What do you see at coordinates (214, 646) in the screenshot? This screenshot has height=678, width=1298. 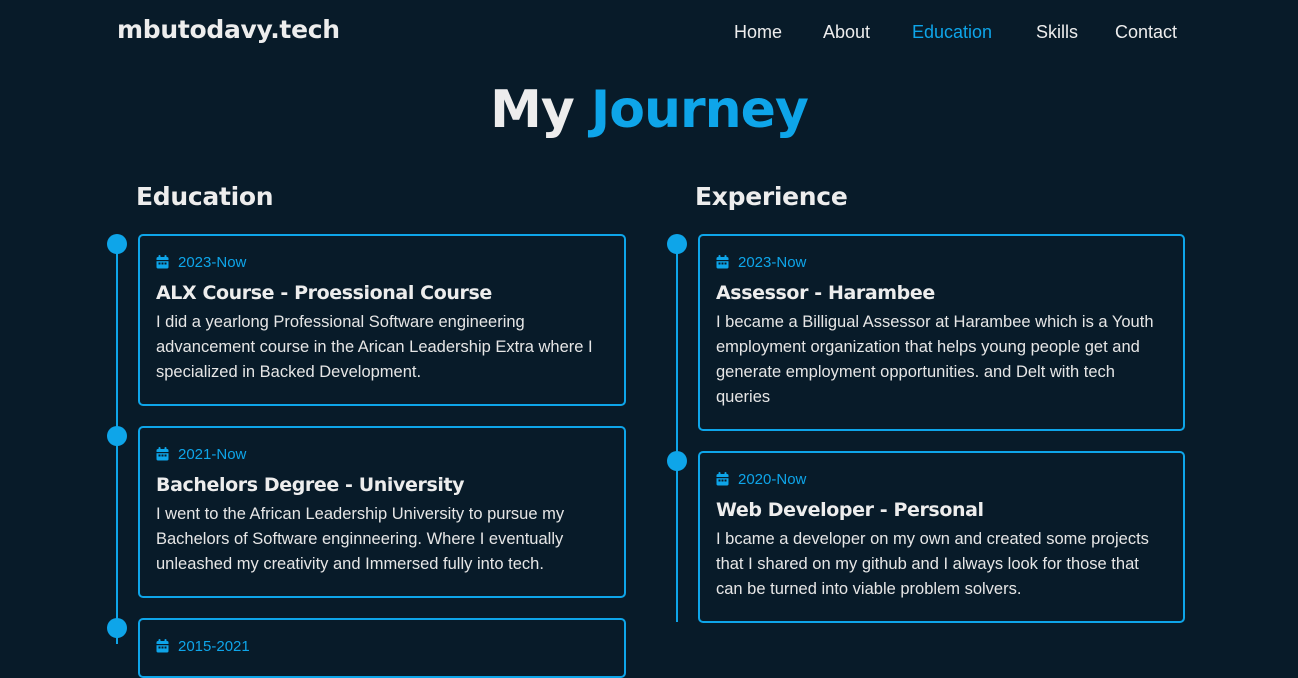 I see `card-date-text: 2015-2021` at bounding box center [214, 646].